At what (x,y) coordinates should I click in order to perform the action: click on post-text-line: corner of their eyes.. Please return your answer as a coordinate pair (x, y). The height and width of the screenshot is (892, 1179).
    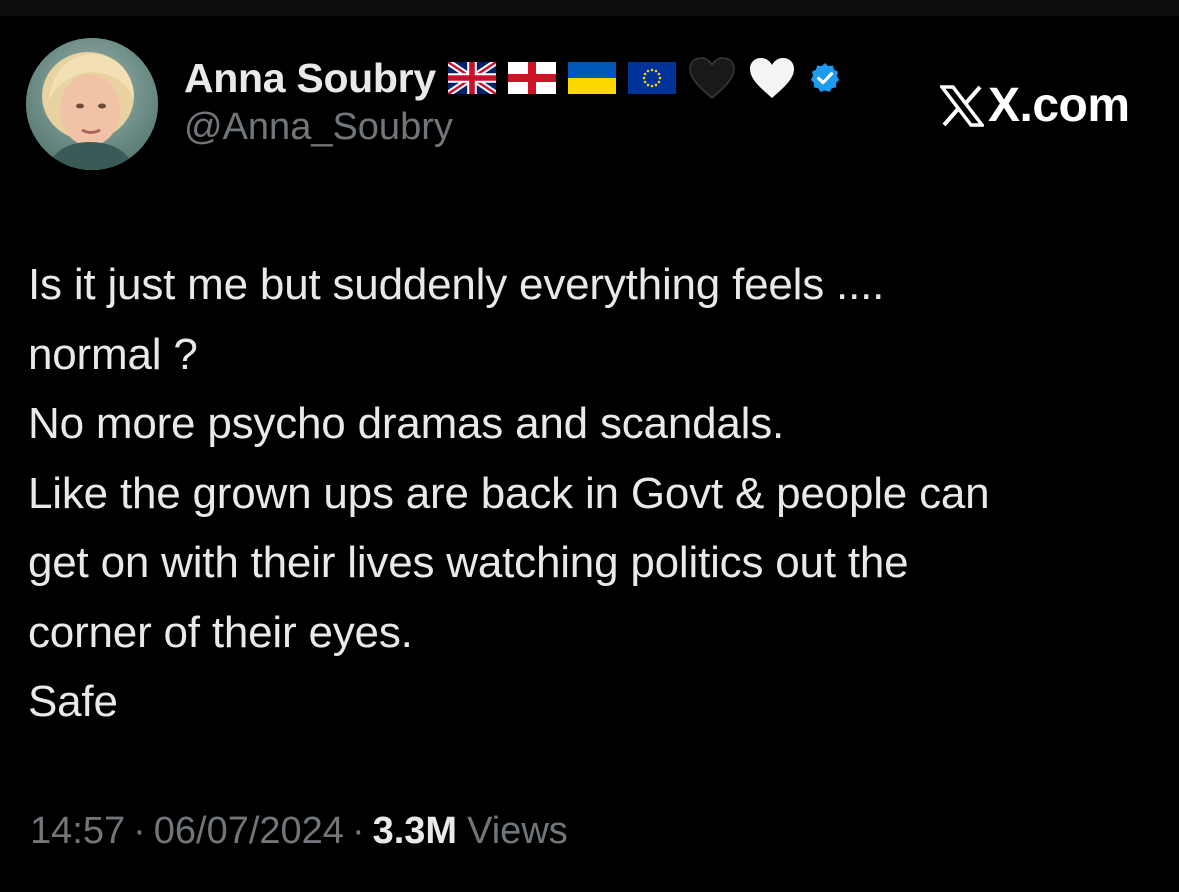
    Looking at the image, I should click on (220, 632).